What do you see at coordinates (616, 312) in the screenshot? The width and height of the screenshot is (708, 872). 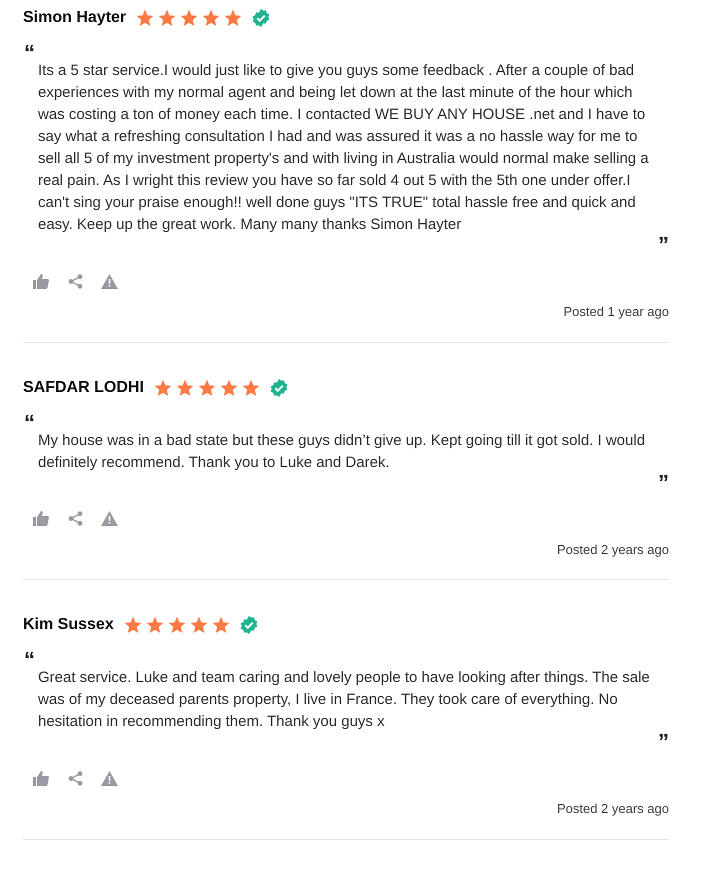 I see `posted-date: Posted 1 year ago` at bounding box center [616, 312].